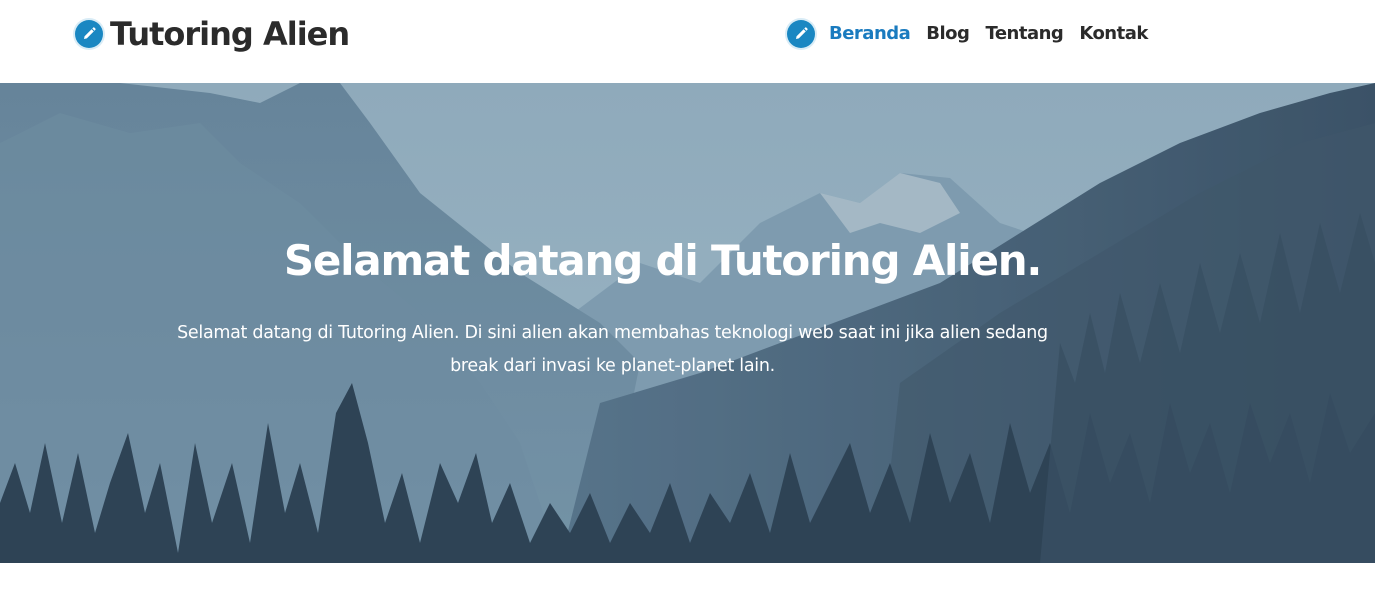 The width and height of the screenshot is (1375, 602). Describe the element at coordinates (870, 34) in the screenshot. I see `nav-item-beranda: Beranda` at that location.